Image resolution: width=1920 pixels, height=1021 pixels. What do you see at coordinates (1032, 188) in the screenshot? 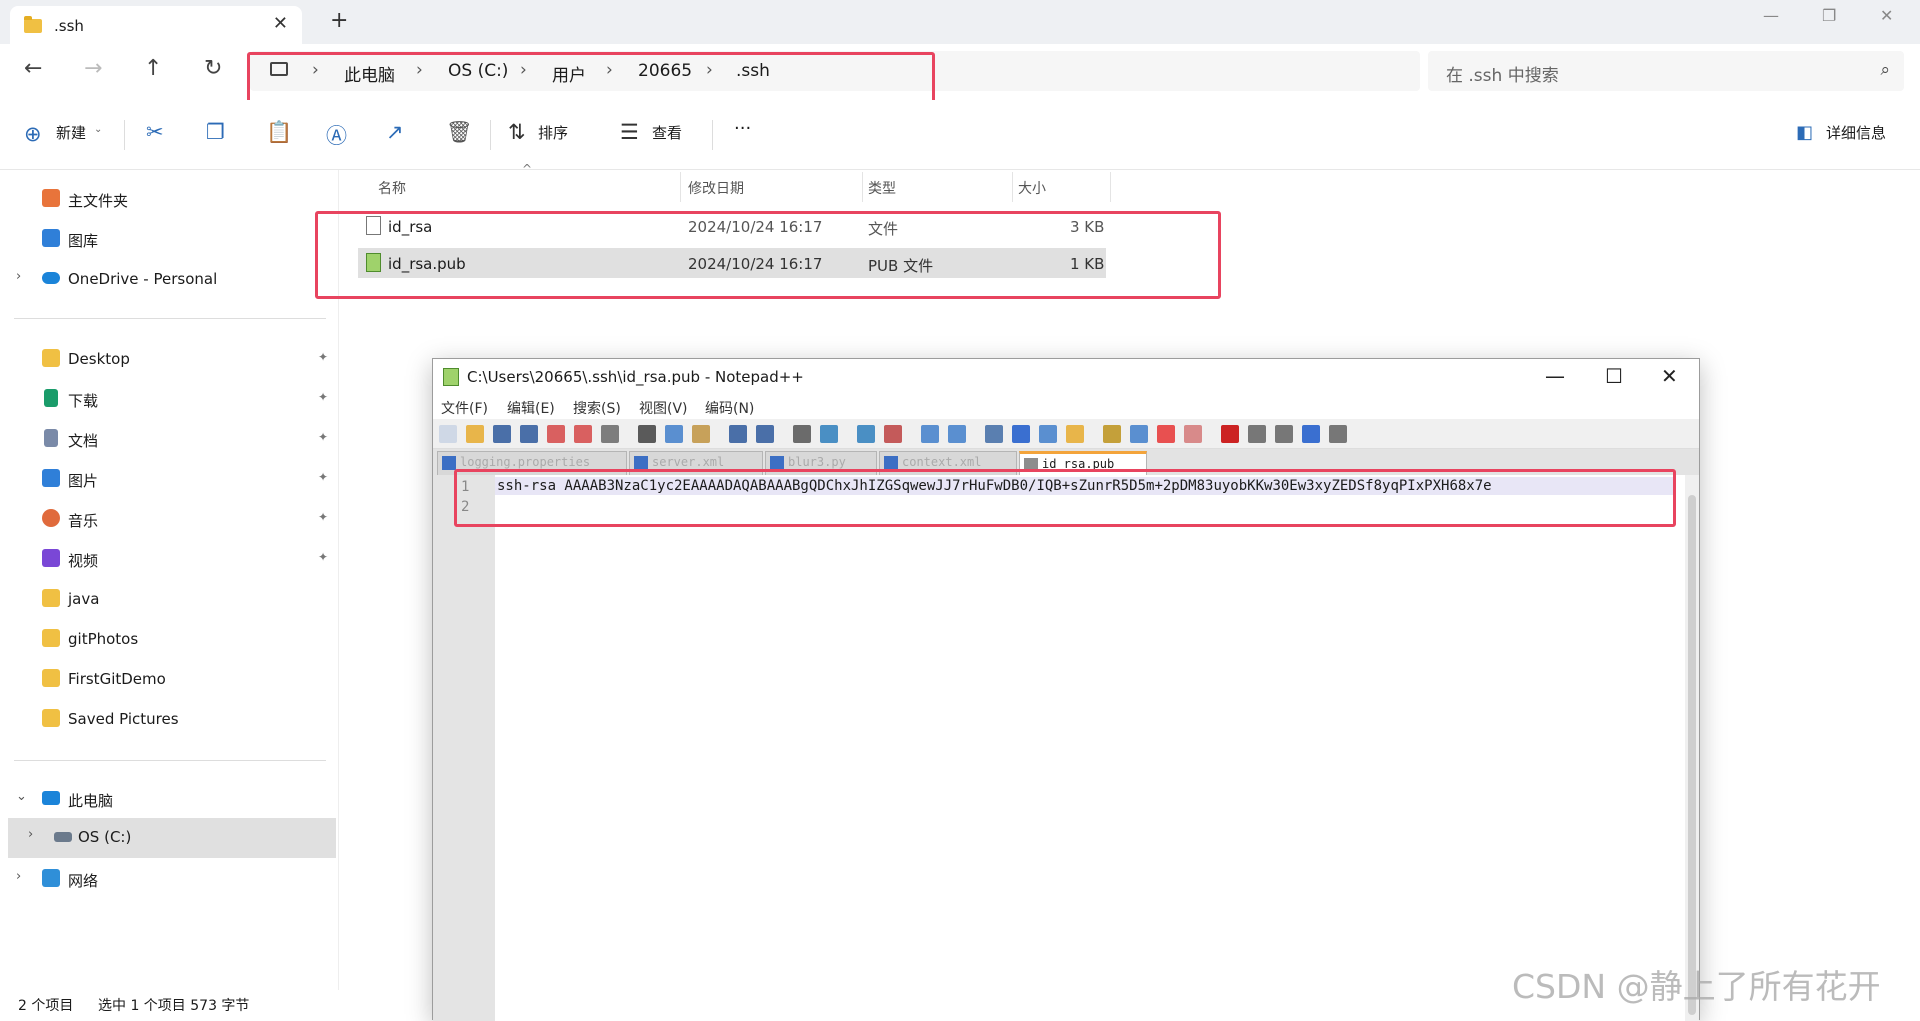
I see `column-header-size: 大小` at bounding box center [1032, 188].